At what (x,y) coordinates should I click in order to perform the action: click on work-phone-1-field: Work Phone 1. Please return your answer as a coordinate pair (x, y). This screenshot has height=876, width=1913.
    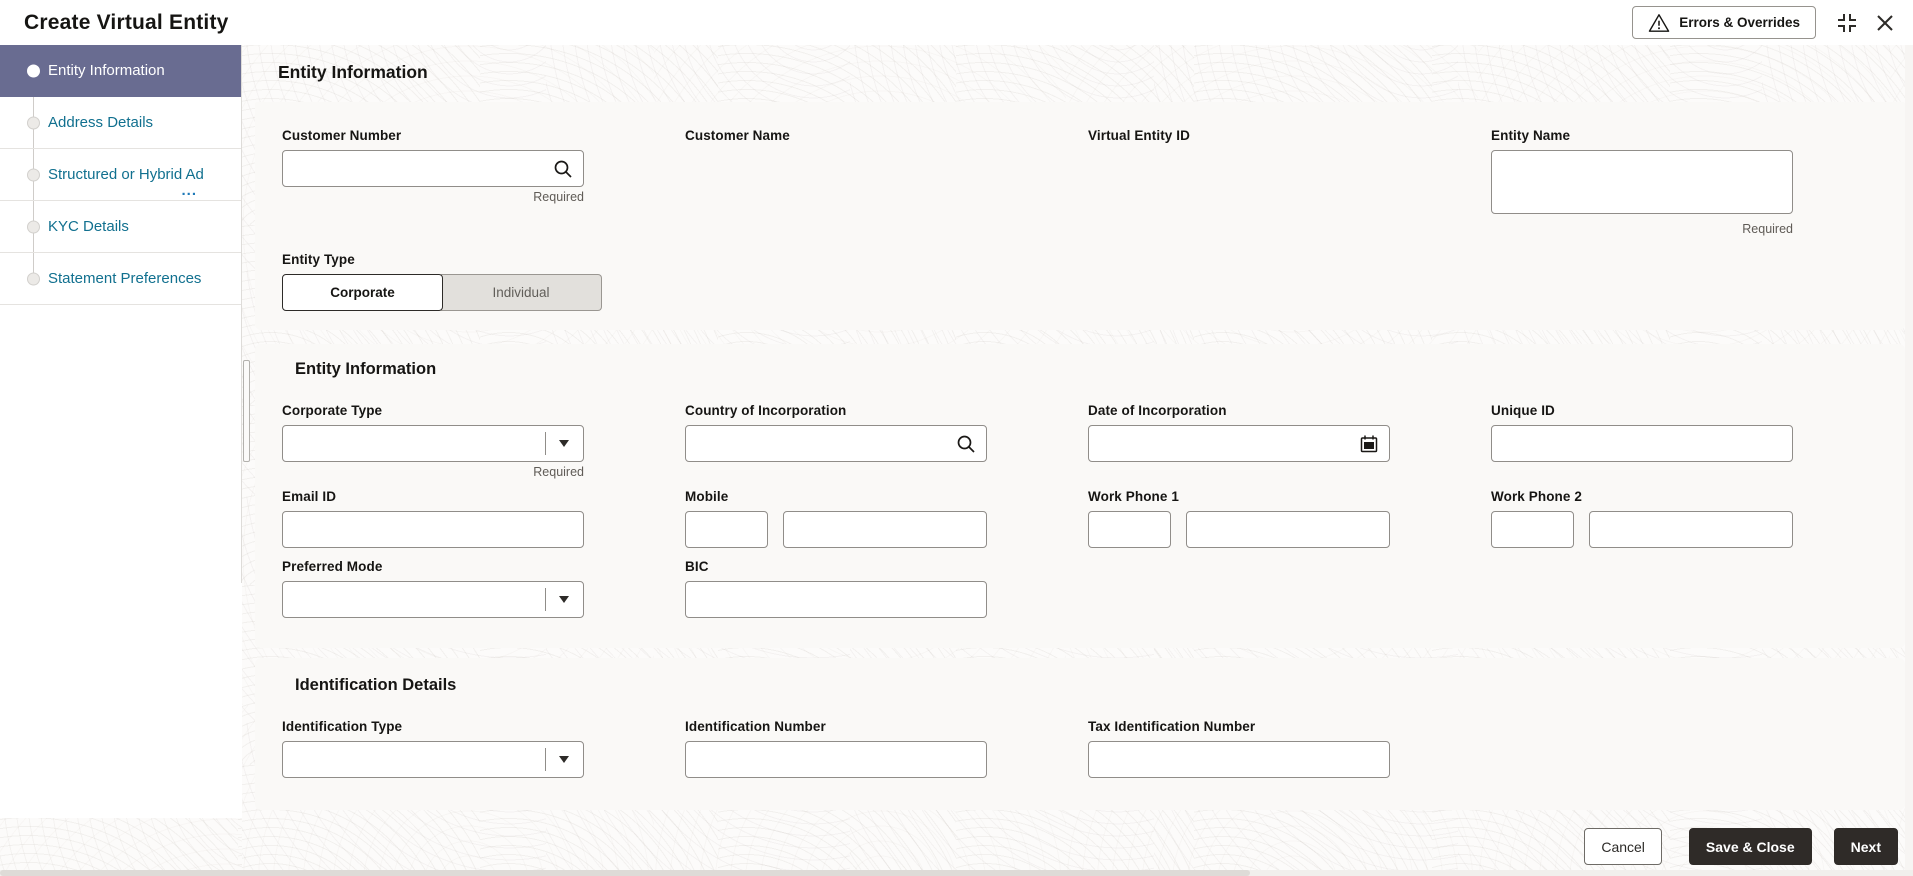
    Looking at the image, I should click on (1239, 519).